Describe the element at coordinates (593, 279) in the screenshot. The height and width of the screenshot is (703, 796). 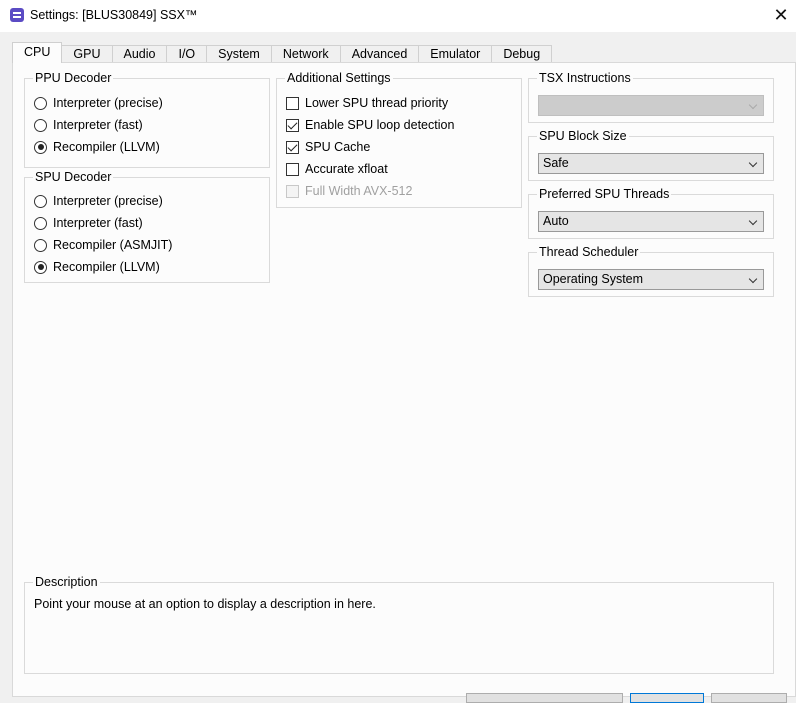
I see `dropdown-value: Operating System` at that location.